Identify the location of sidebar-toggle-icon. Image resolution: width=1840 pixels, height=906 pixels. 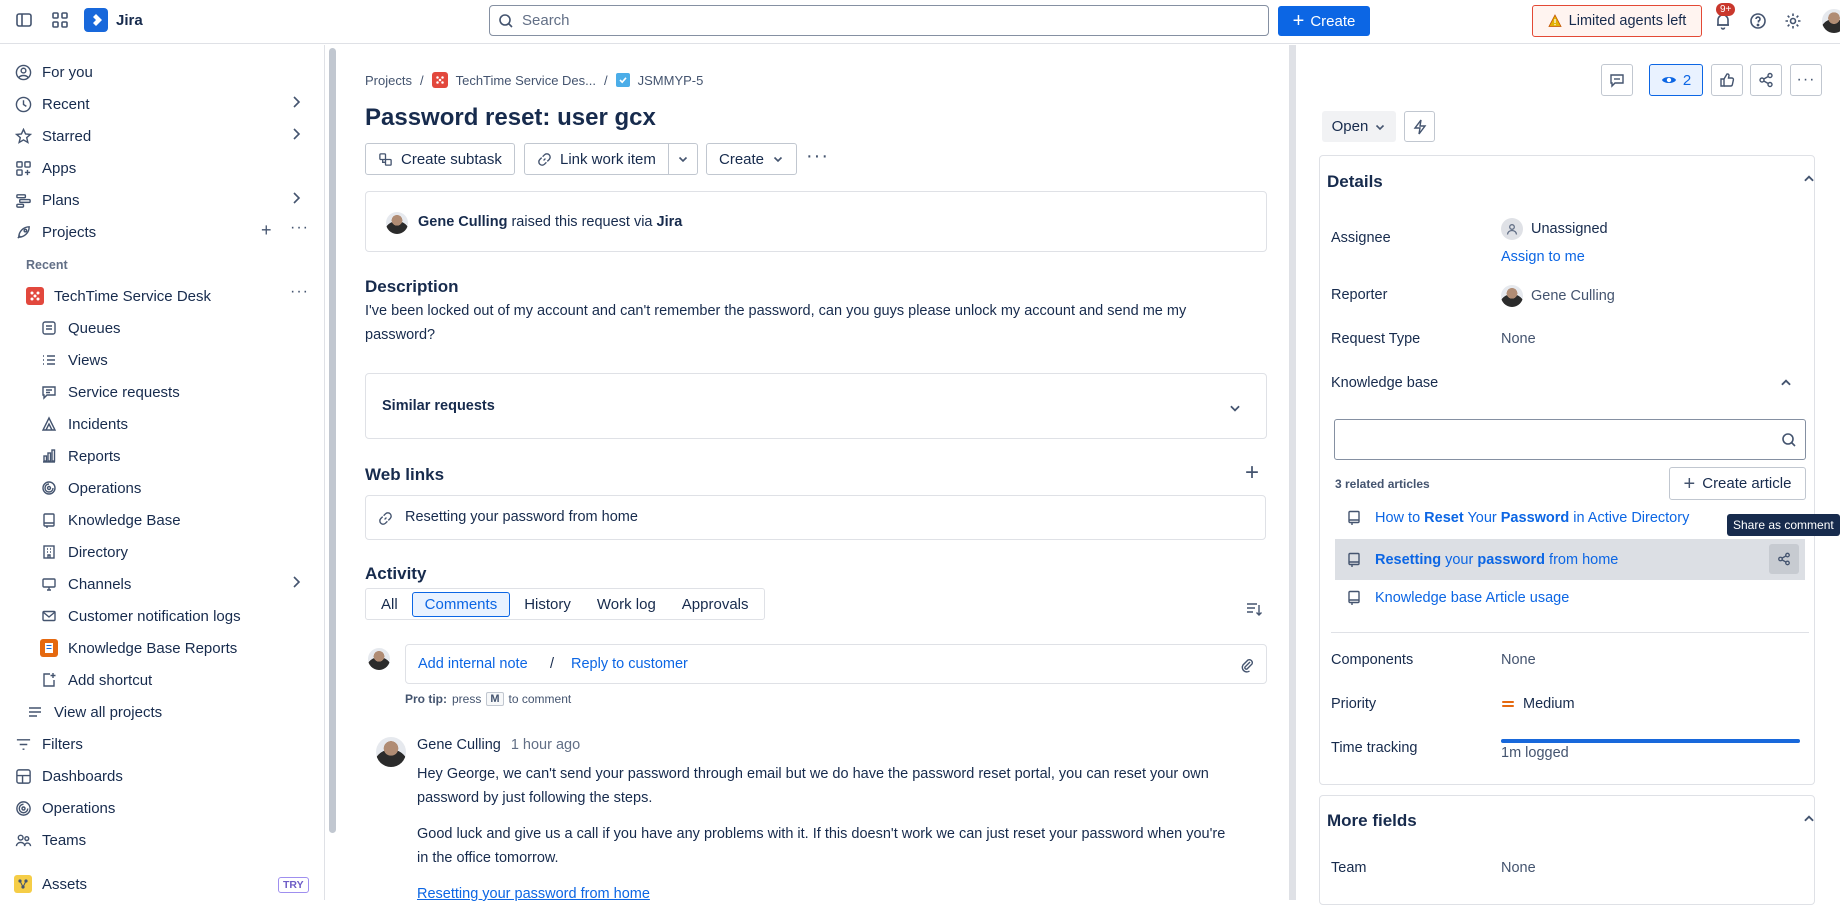
(24, 20).